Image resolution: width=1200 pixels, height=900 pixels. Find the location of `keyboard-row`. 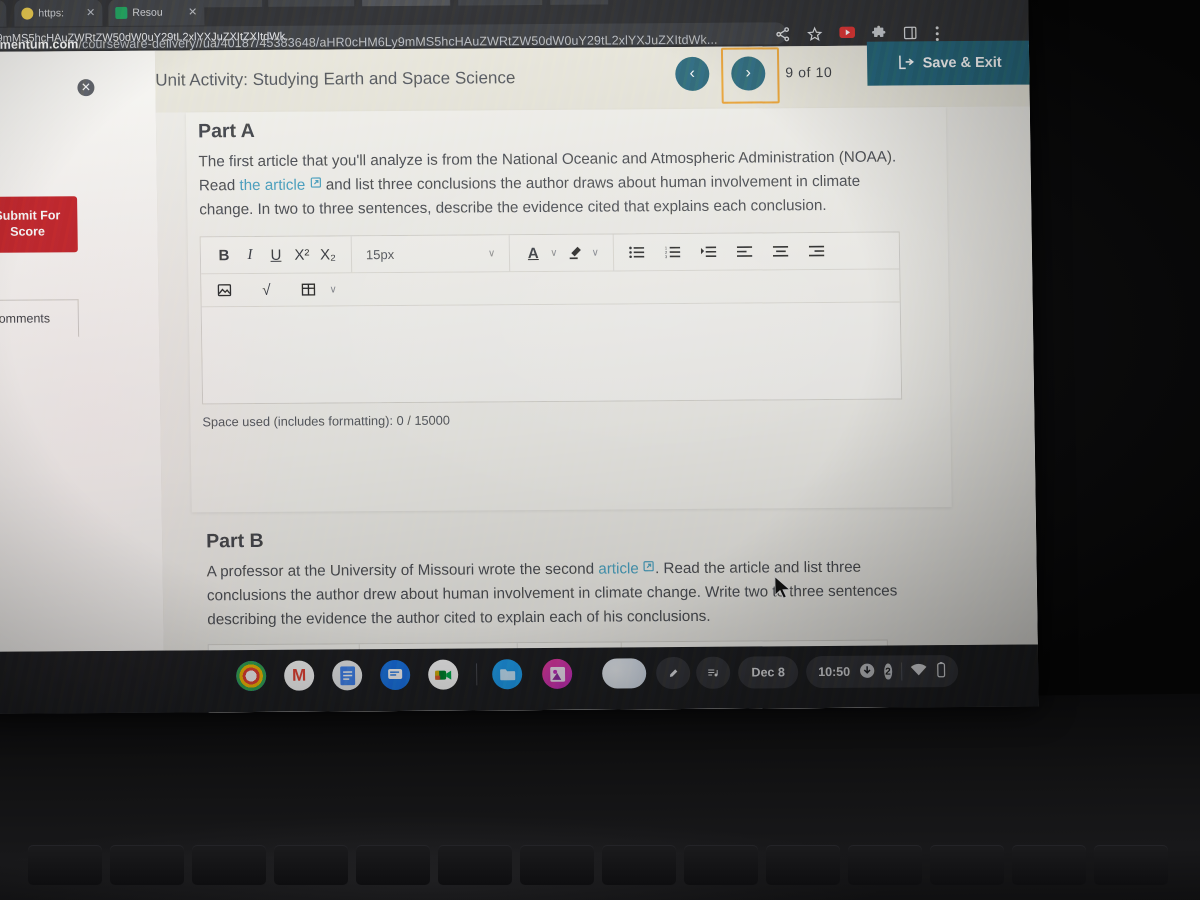

keyboard-row is located at coordinates (600, 872).